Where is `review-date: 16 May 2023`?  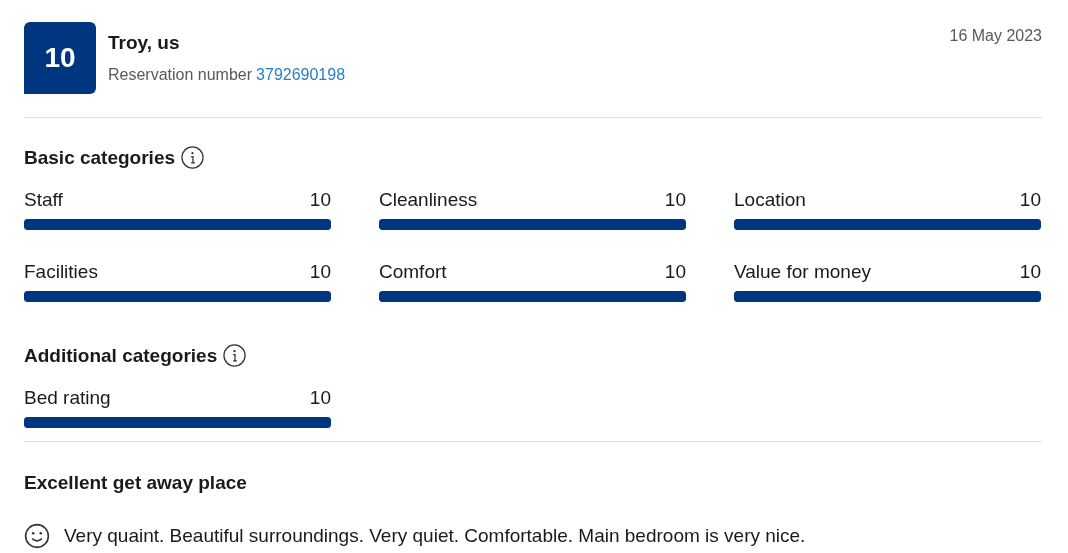 review-date: 16 May 2023 is located at coordinates (995, 35).